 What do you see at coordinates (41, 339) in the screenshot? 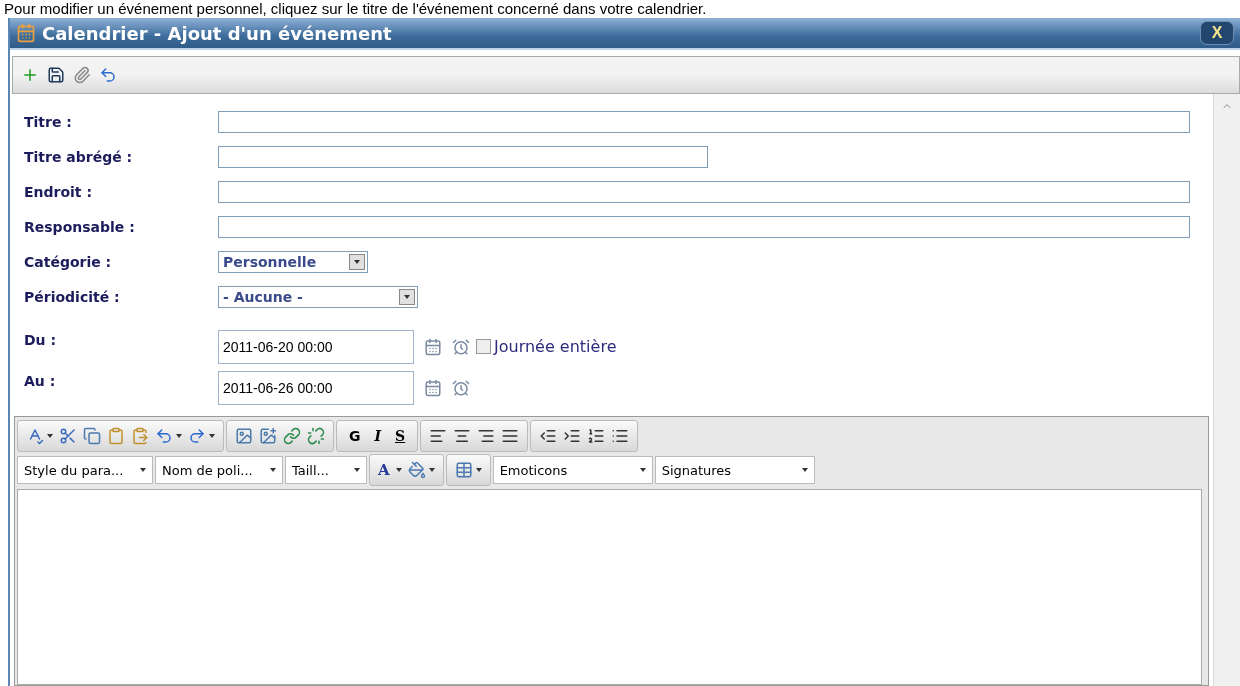
I see `date-label: Du :` at bounding box center [41, 339].